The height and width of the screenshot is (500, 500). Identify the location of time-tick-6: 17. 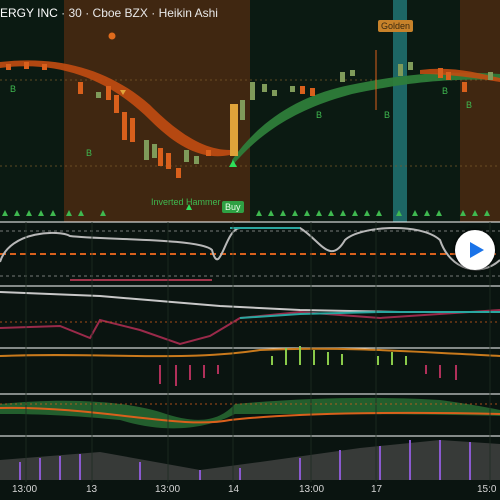
(377, 489).